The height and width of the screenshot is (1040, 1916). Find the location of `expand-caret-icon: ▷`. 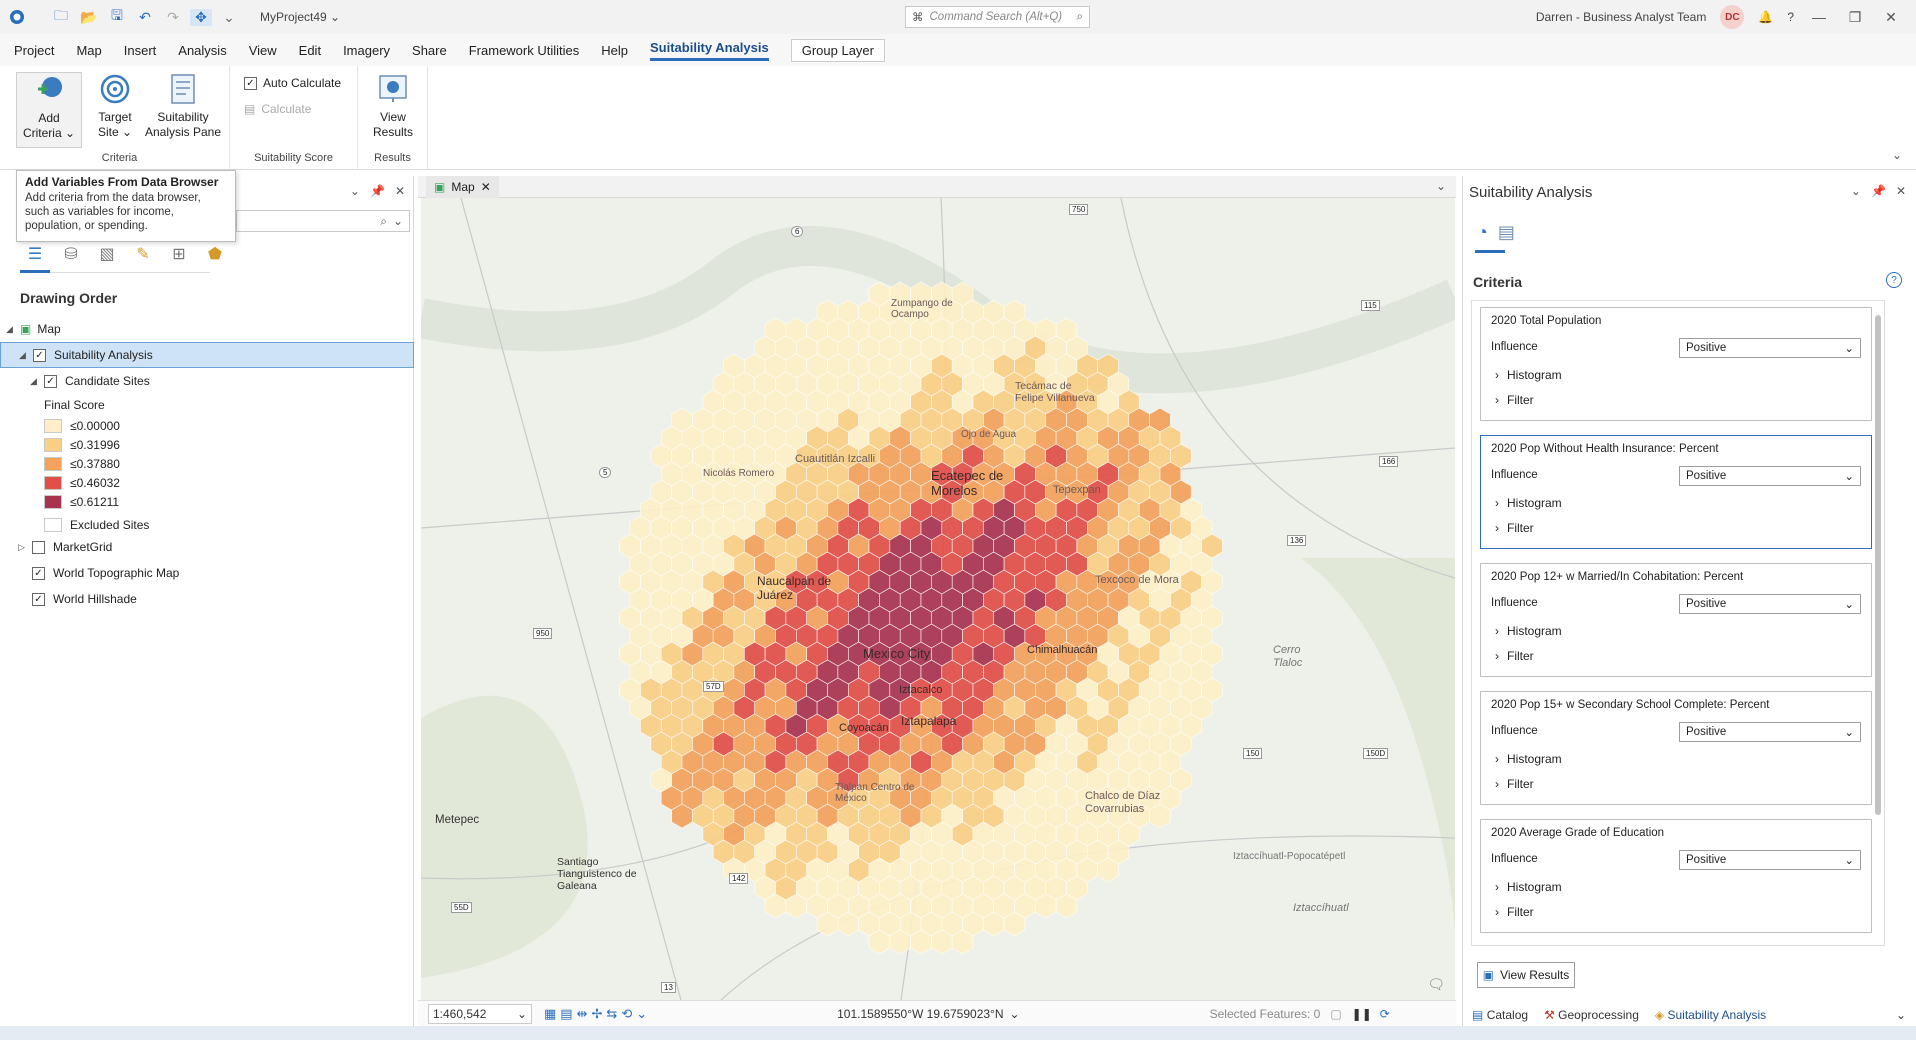

expand-caret-icon: ▷ is located at coordinates (23, 547).